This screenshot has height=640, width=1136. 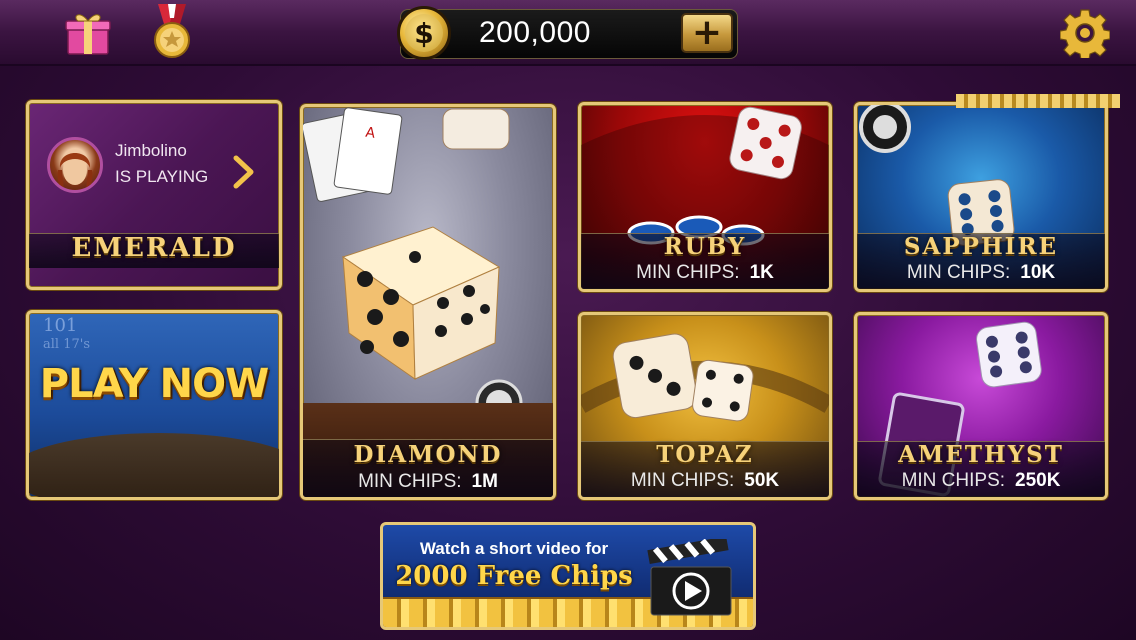 I want to click on min-chips-value: 250K, so click(x=1038, y=480).